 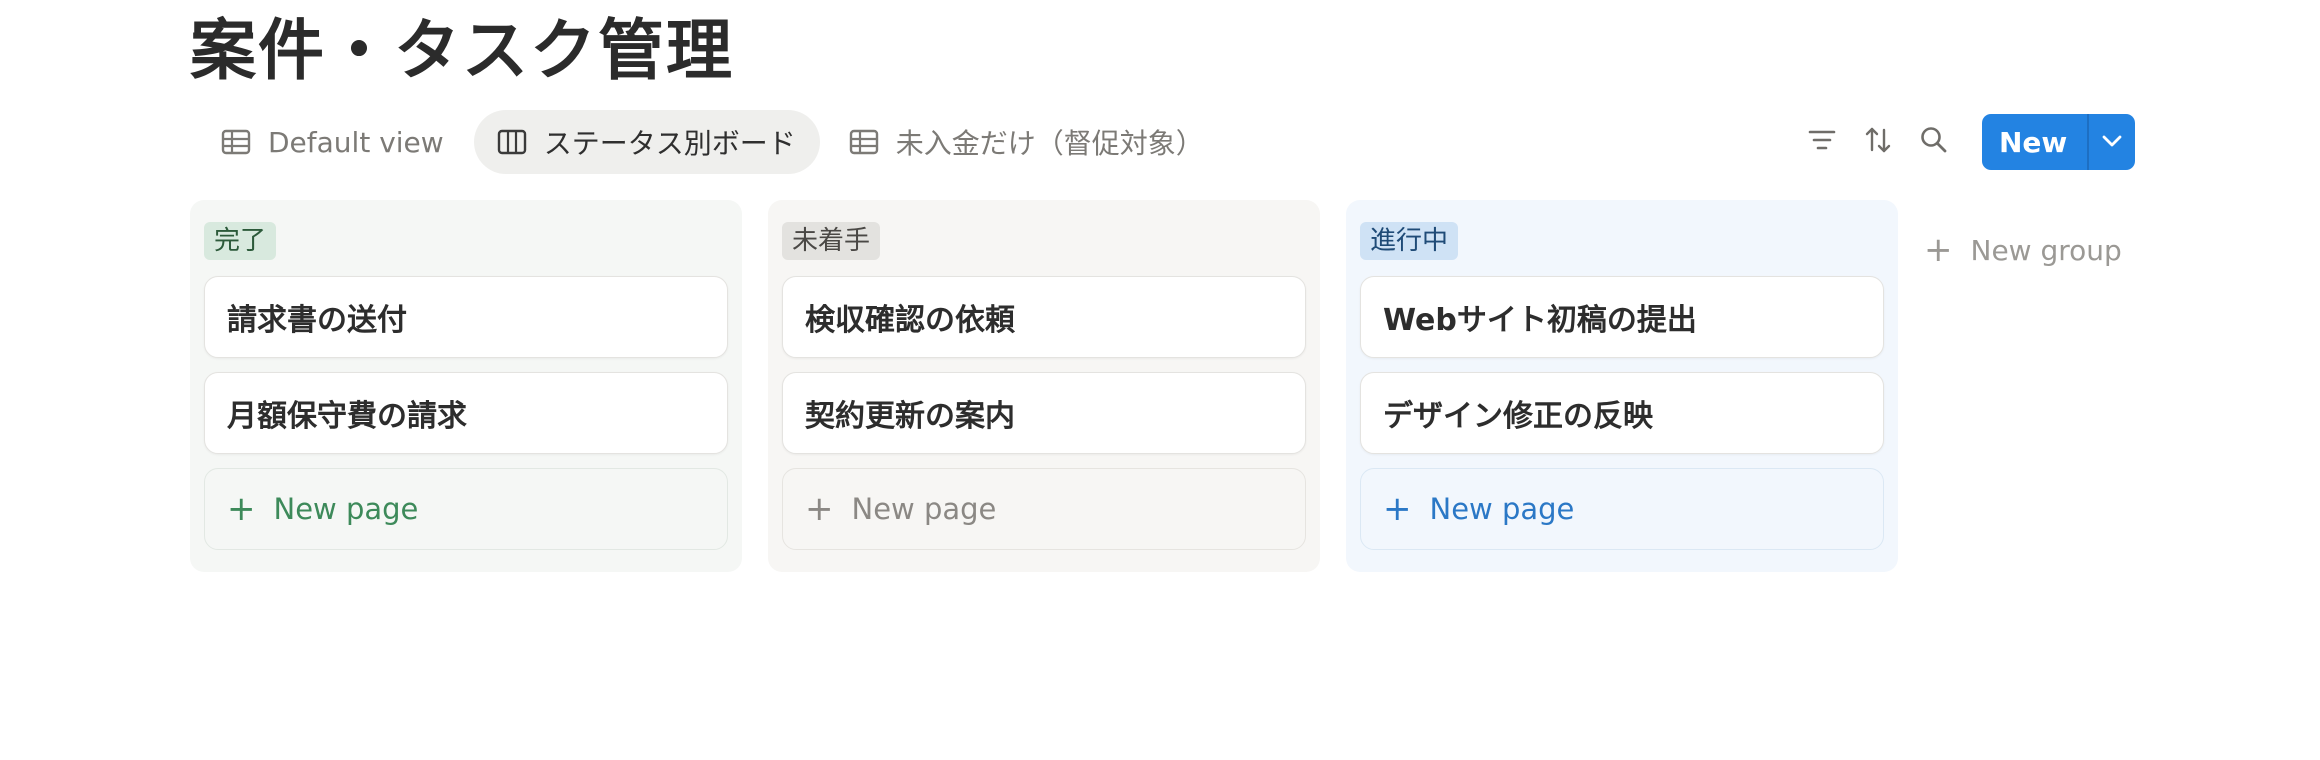 I want to click on new-group-label: New group, so click(x=2046, y=250).